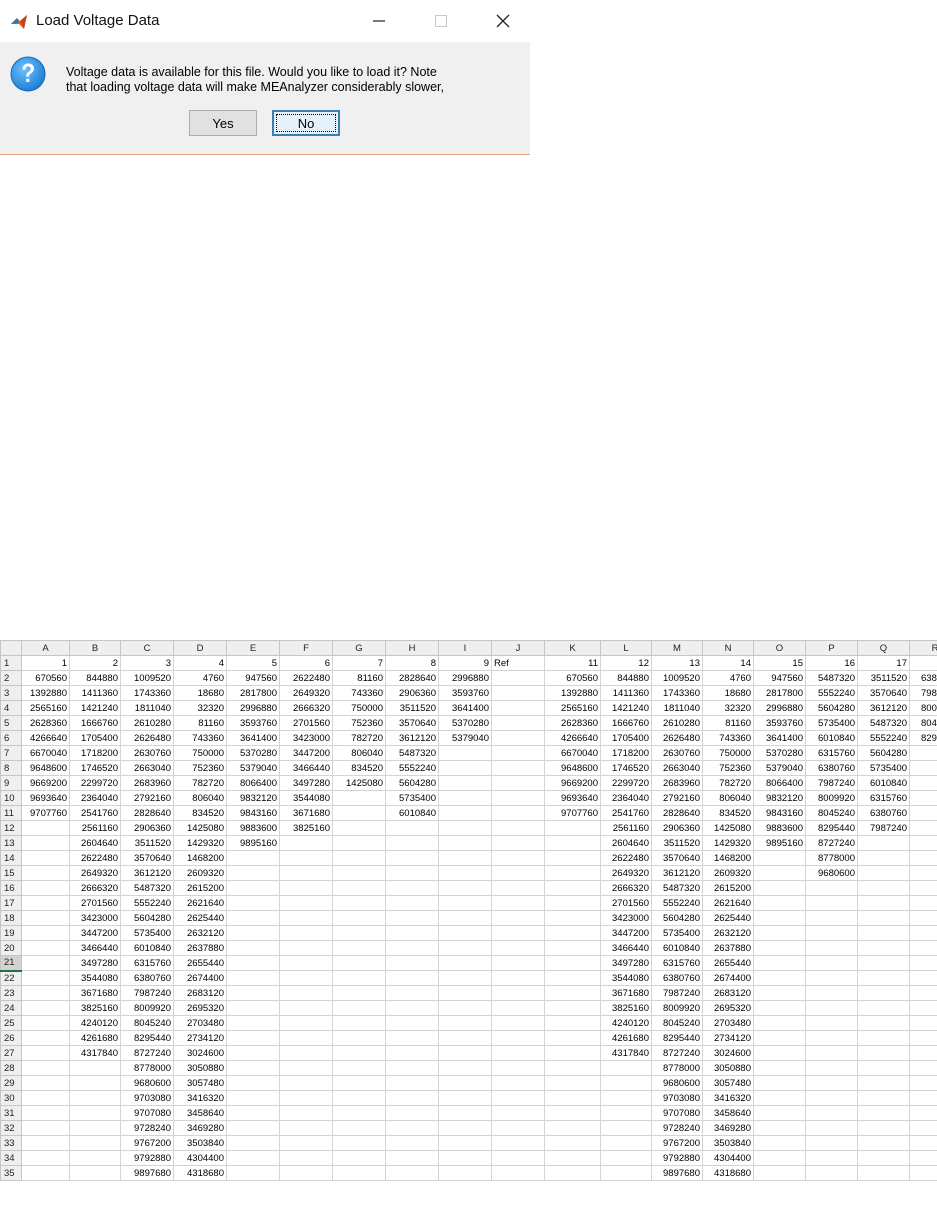  What do you see at coordinates (200, 933) in the screenshot?
I see `cell: 2632120` at bounding box center [200, 933].